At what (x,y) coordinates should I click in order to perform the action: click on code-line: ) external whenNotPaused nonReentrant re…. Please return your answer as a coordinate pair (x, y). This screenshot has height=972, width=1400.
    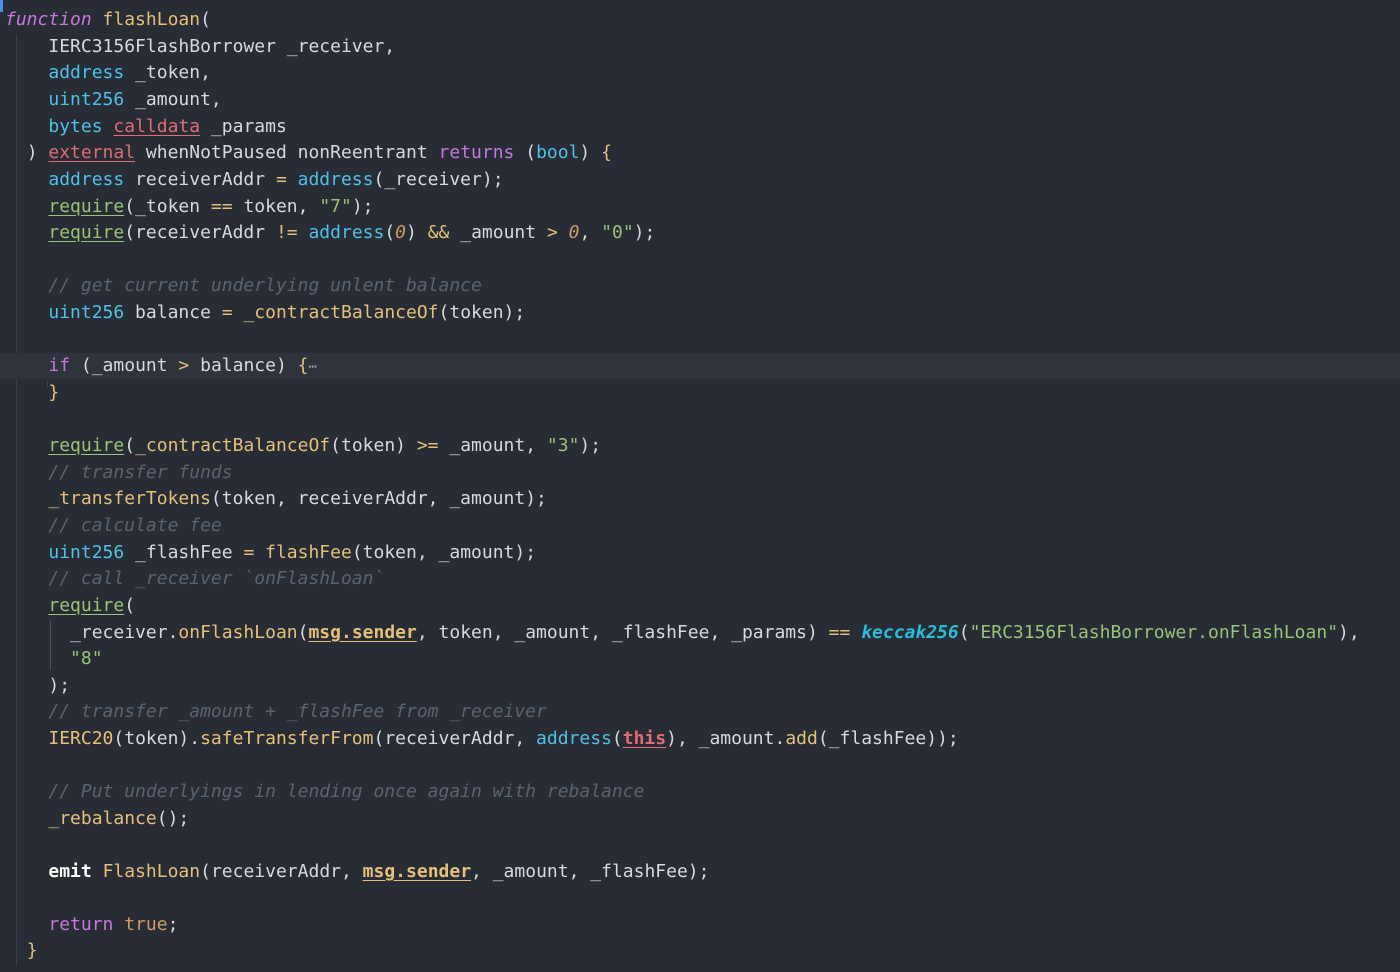
    Looking at the image, I should click on (700, 153).